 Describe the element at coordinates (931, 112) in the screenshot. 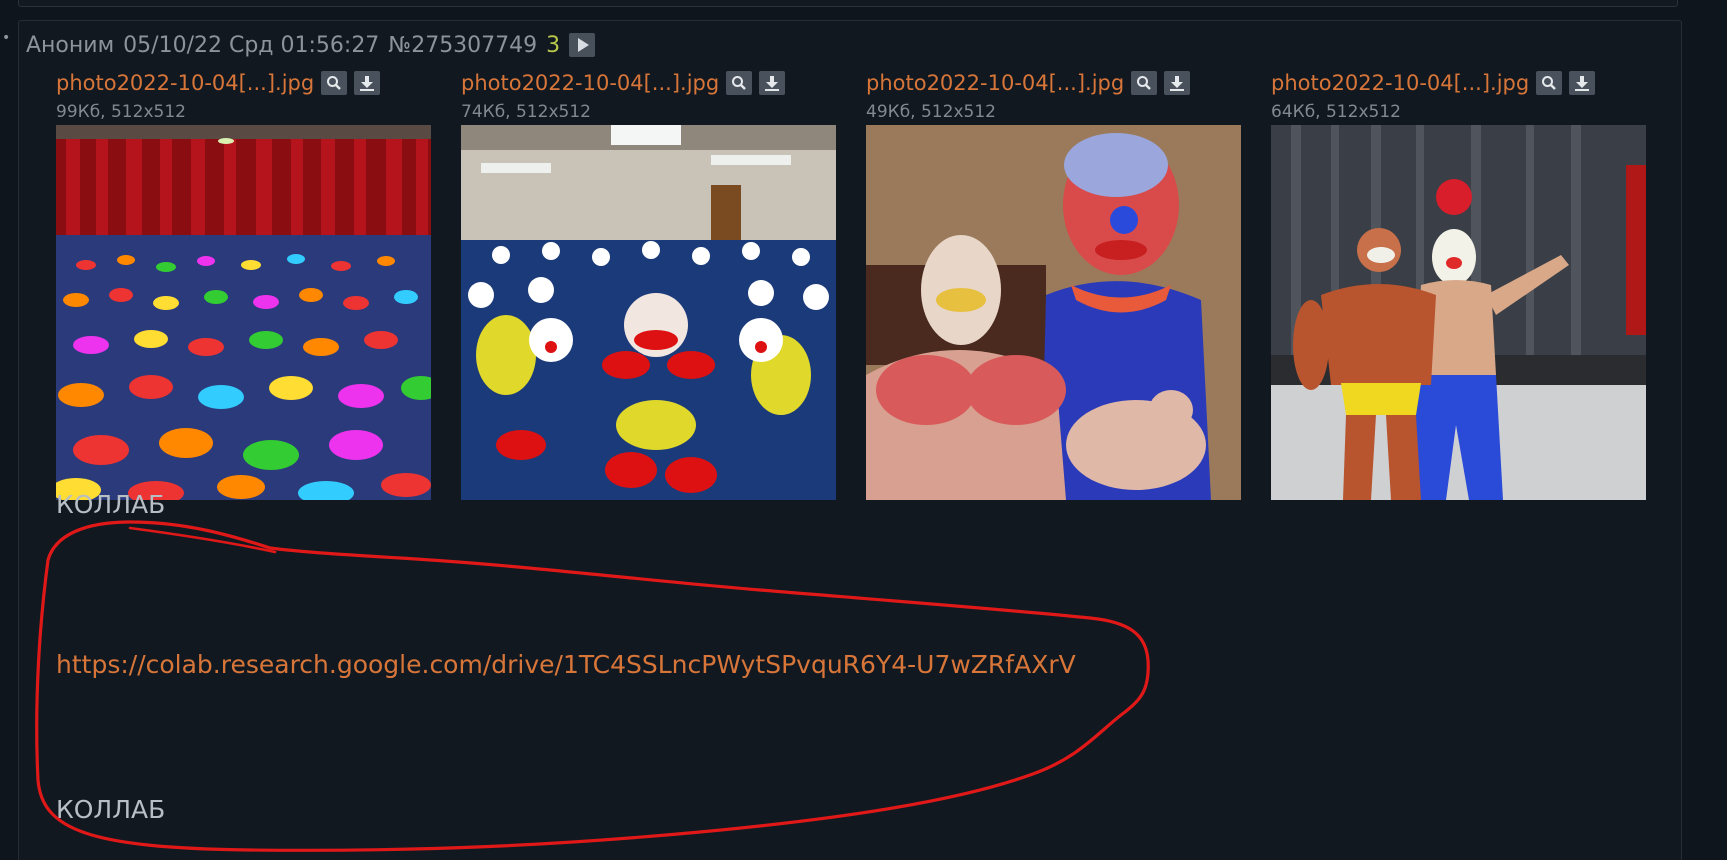

I see `file-meta: 49Кб, 512x512` at that location.